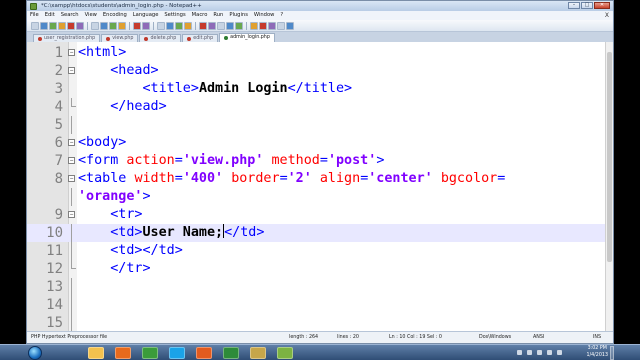  Describe the element at coordinates (281, 25) in the screenshot. I see `run-macro-multiple-icon` at that location.